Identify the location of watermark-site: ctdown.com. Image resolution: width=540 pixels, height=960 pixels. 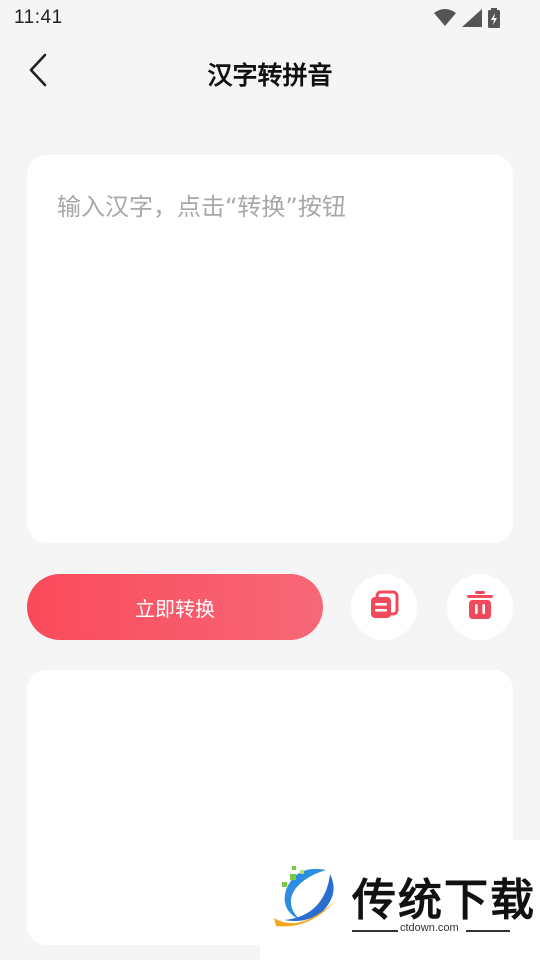
(429, 928).